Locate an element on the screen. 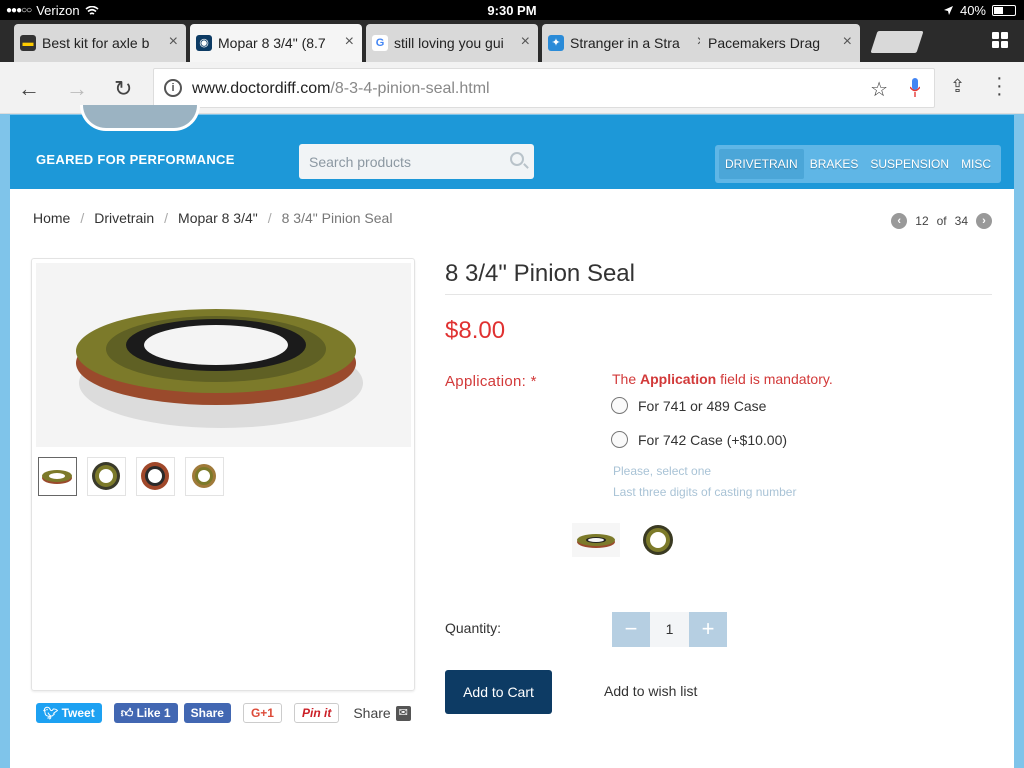 The width and height of the screenshot is (1024, 768). browser-tab-4: ✦ Stranger in a Stra × is located at coordinates (628, 43).